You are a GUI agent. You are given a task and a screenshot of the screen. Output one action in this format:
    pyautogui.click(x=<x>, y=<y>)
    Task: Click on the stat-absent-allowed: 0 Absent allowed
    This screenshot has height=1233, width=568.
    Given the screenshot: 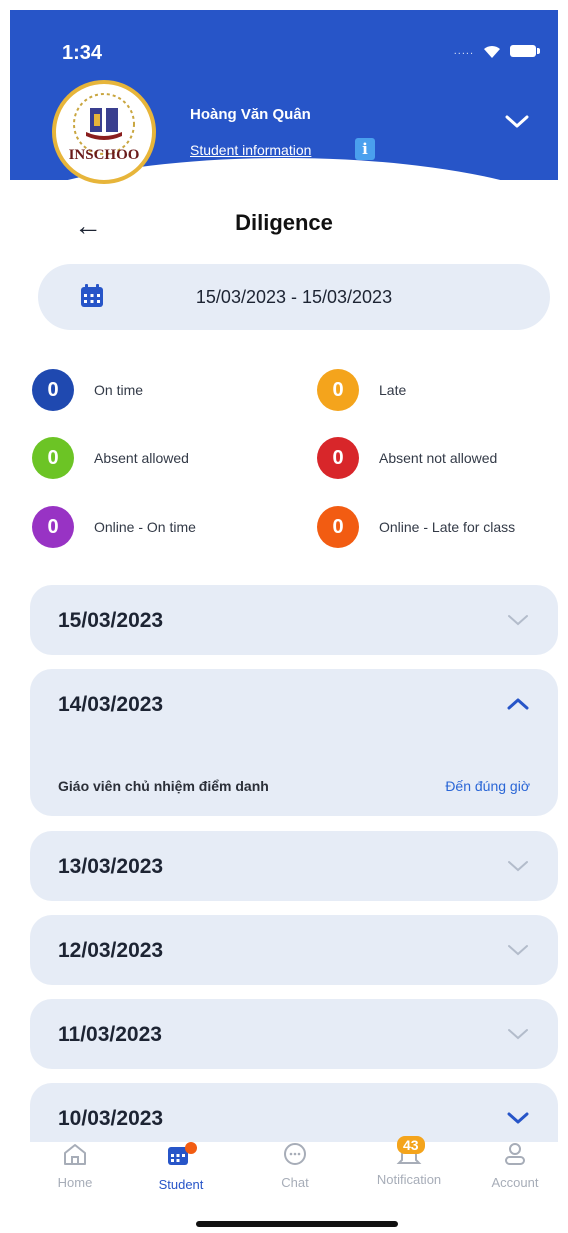 What is the action you would take?
    pyautogui.click(x=110, y=458)
    